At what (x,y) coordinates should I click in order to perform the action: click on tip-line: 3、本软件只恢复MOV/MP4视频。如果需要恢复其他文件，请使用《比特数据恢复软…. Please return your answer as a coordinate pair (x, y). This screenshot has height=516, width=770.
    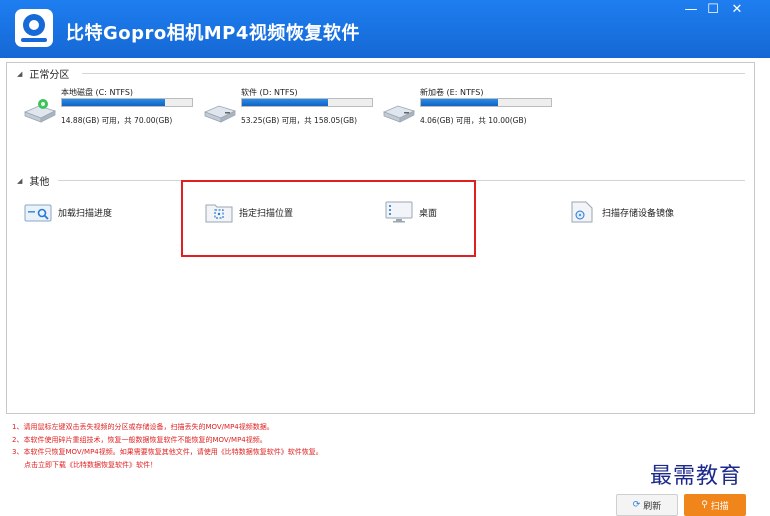
    Looking at the image, I should click on (167, 452).